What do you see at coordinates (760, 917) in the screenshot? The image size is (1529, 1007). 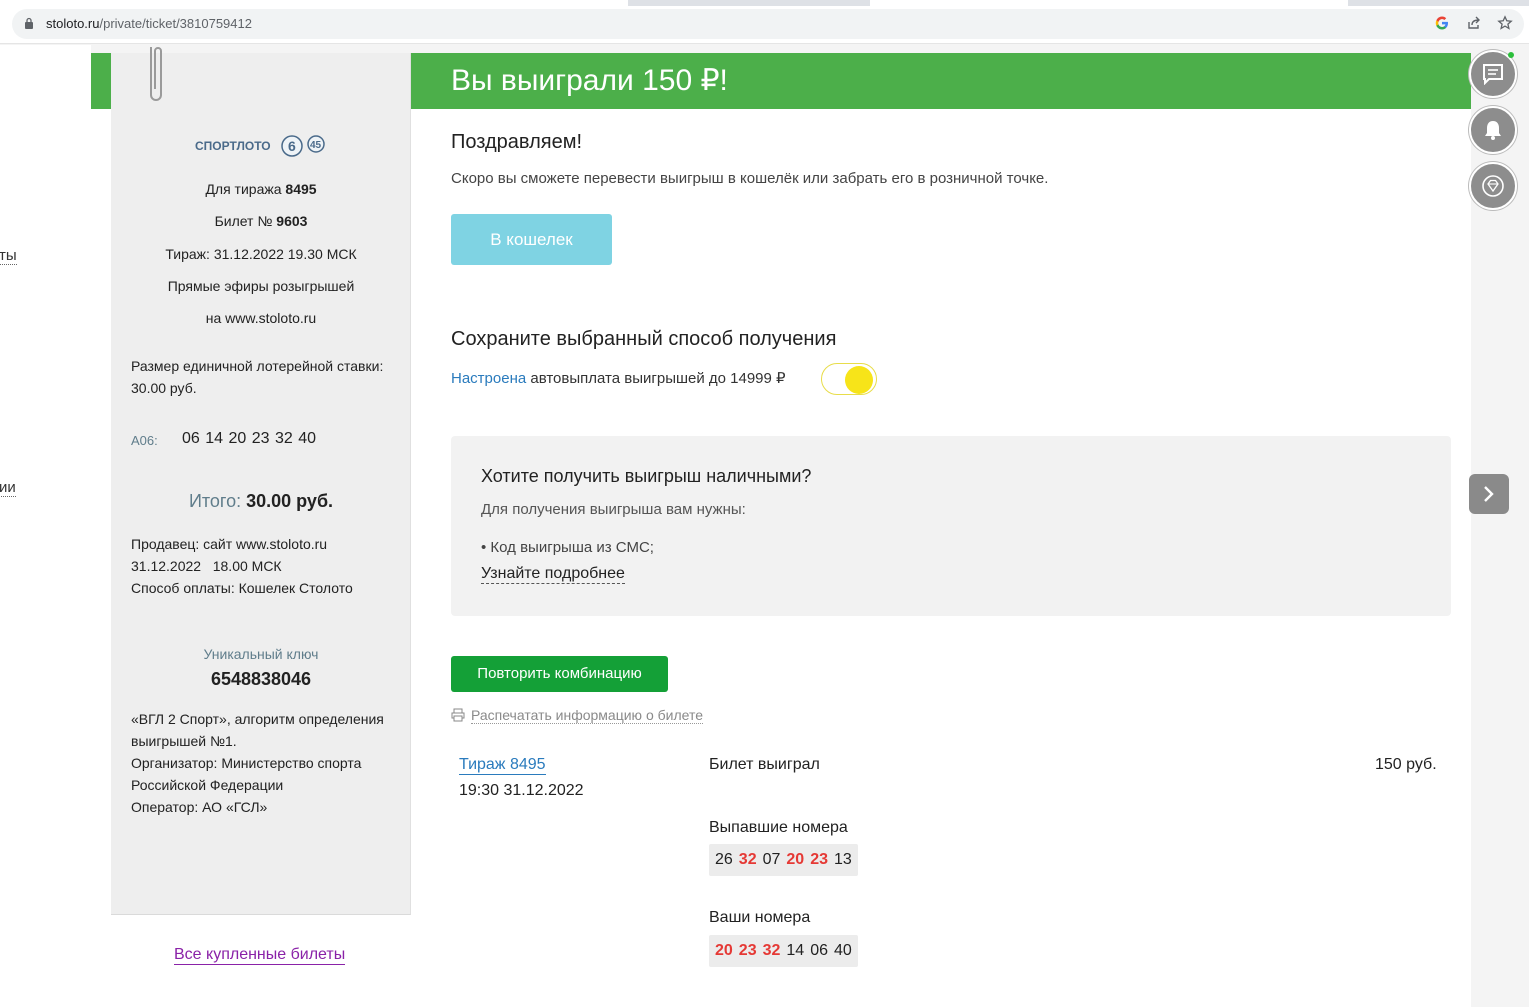 I see `your-numbers-label: Ваши номера` at bounding box center [760, 917].